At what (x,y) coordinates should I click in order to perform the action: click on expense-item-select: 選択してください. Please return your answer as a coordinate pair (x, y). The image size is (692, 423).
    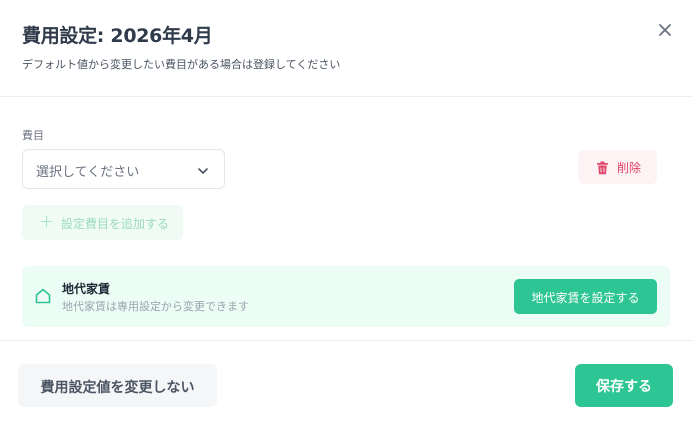
    Looking at the image, I should click on (123, 169).